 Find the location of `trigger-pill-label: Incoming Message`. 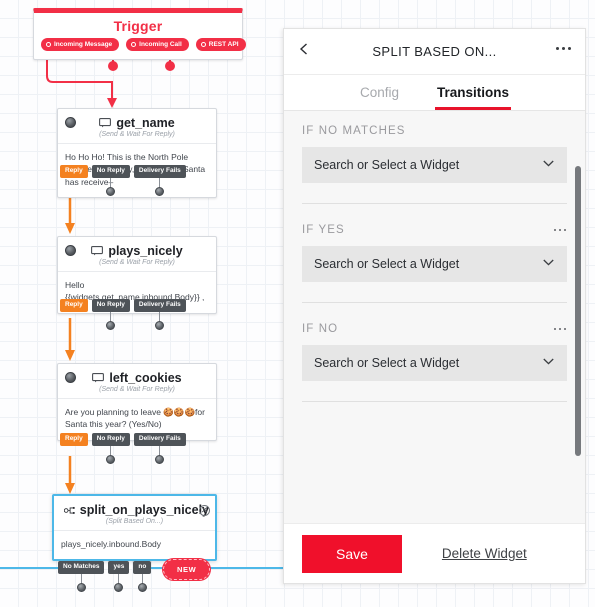

trigger-pill-label: Incoming Message is located at coordinates (83, 44).